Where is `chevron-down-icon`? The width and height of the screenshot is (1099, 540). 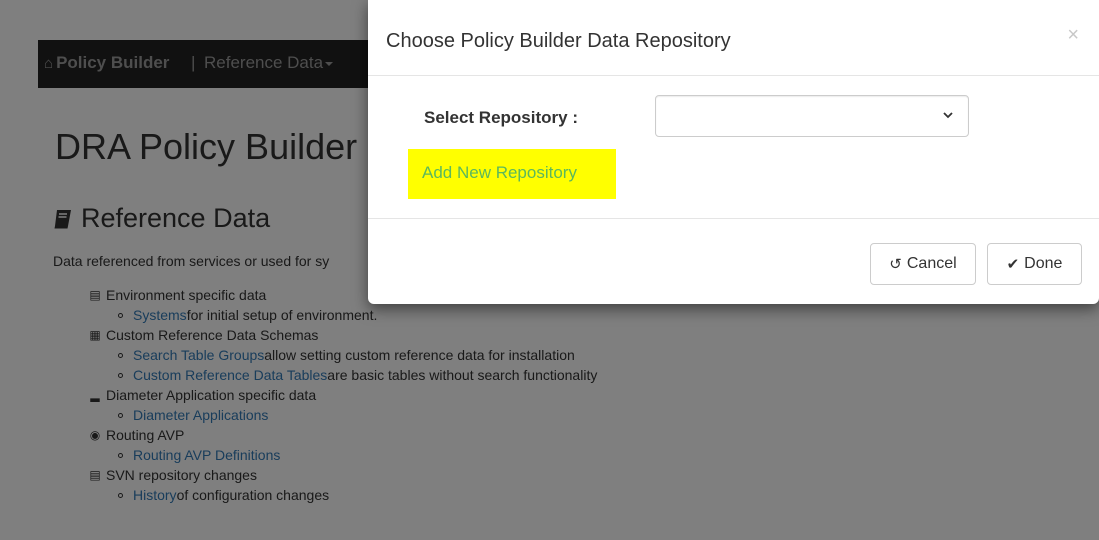 chevron-down-icon is located at coordinates (948, 115).